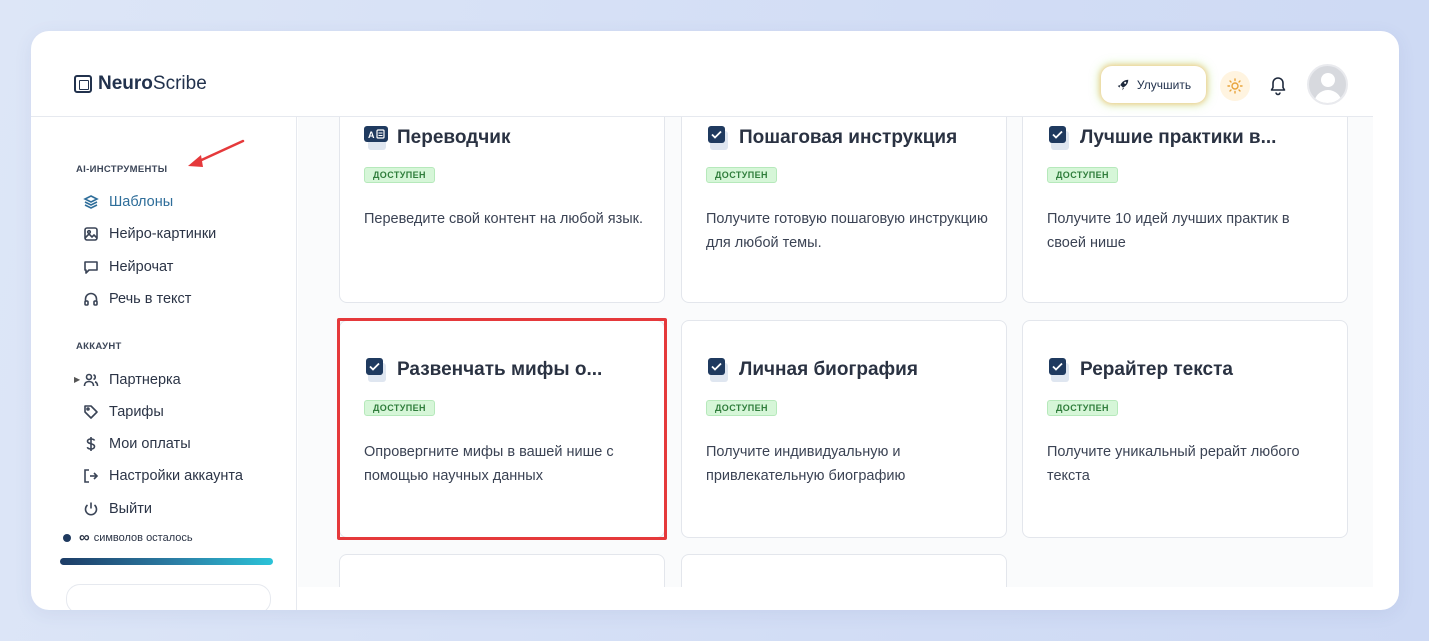  What do you see at coordinates (371, 135) in the screenshot?
I see `svg-text: A` at bounding box center [371, 135].